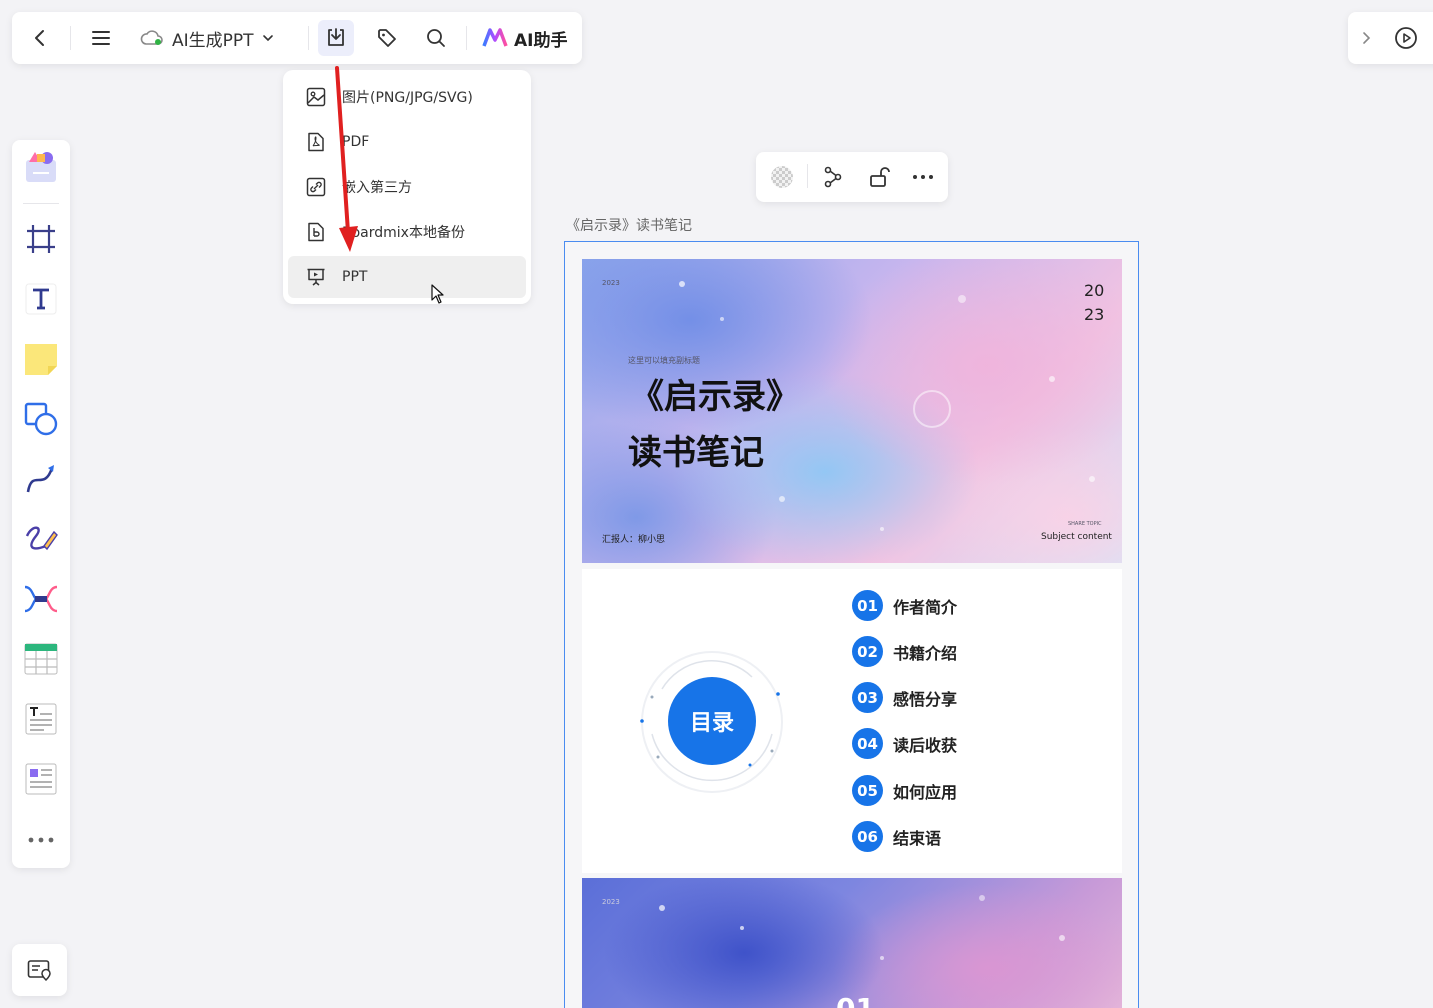 Image resolution: width=1433 pixels, height=1008 pixels. I want to click on connection-nodes-icon, so click(833, 177).